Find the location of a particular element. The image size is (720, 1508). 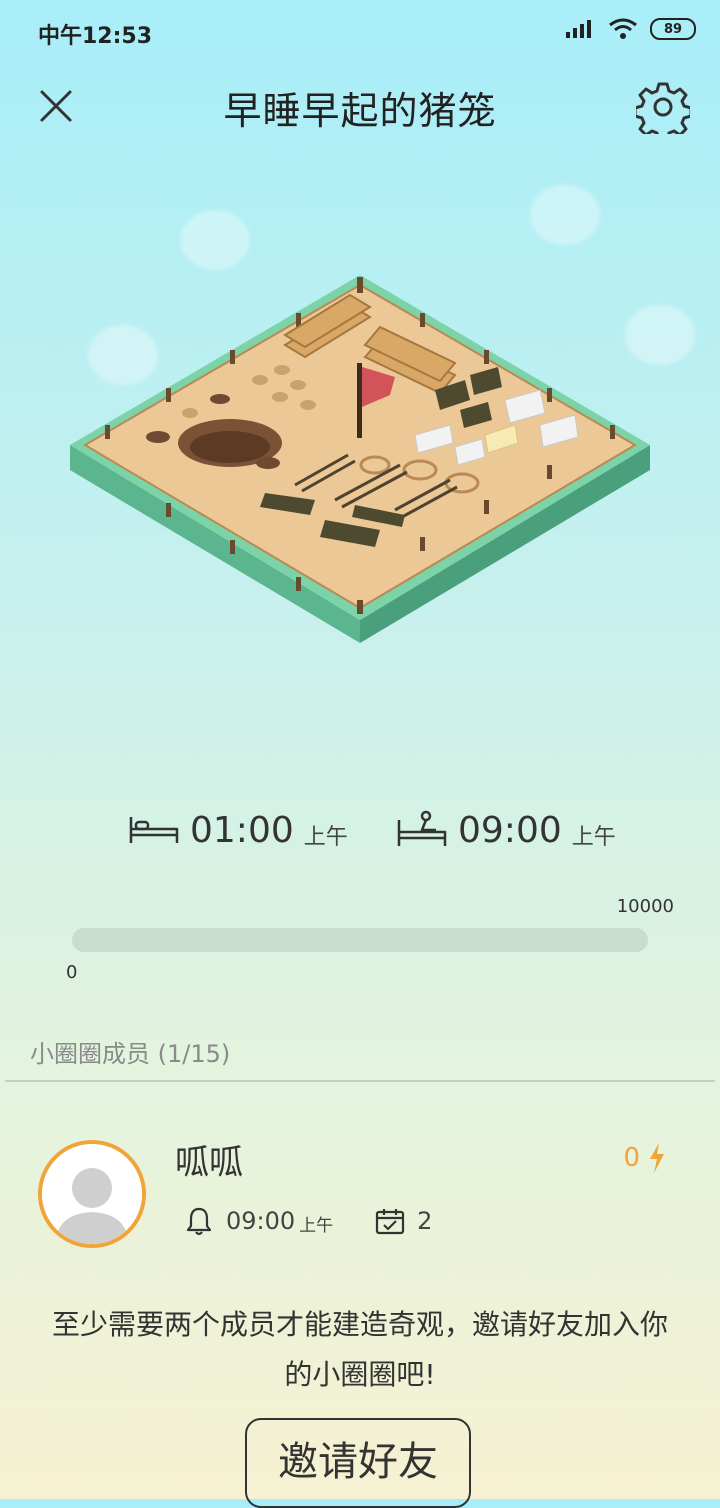

members-count: (1/15) is located at coordinates (194, 1054).